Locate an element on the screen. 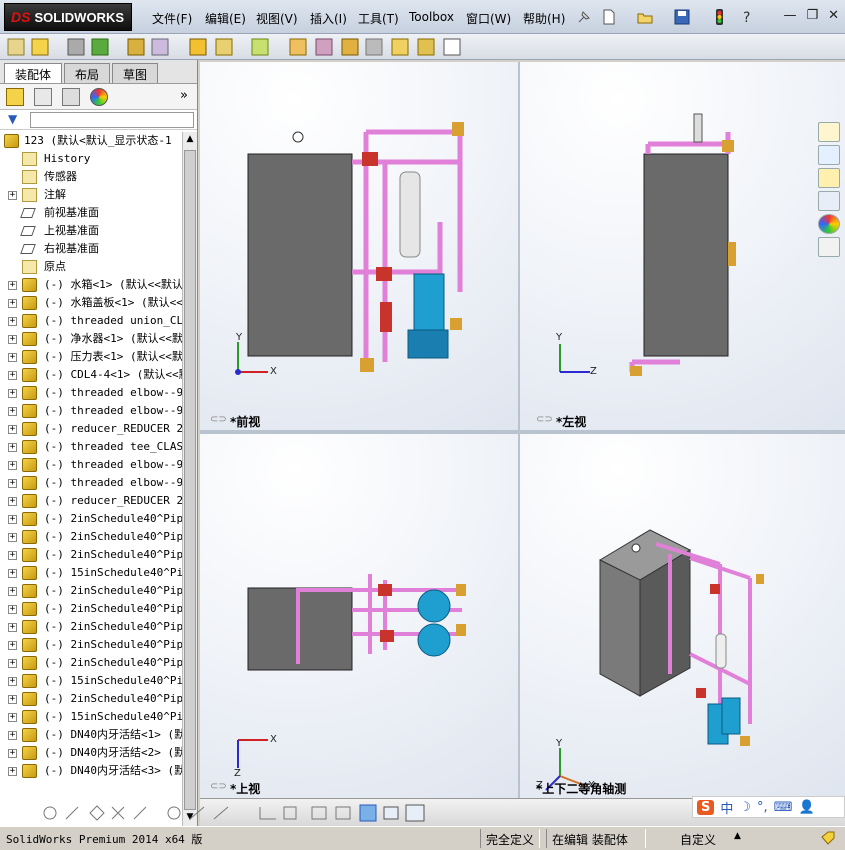 The height and width of the screenshot is (850, 845). half-width-icon: ☽ is located at coordinates (745, 807).